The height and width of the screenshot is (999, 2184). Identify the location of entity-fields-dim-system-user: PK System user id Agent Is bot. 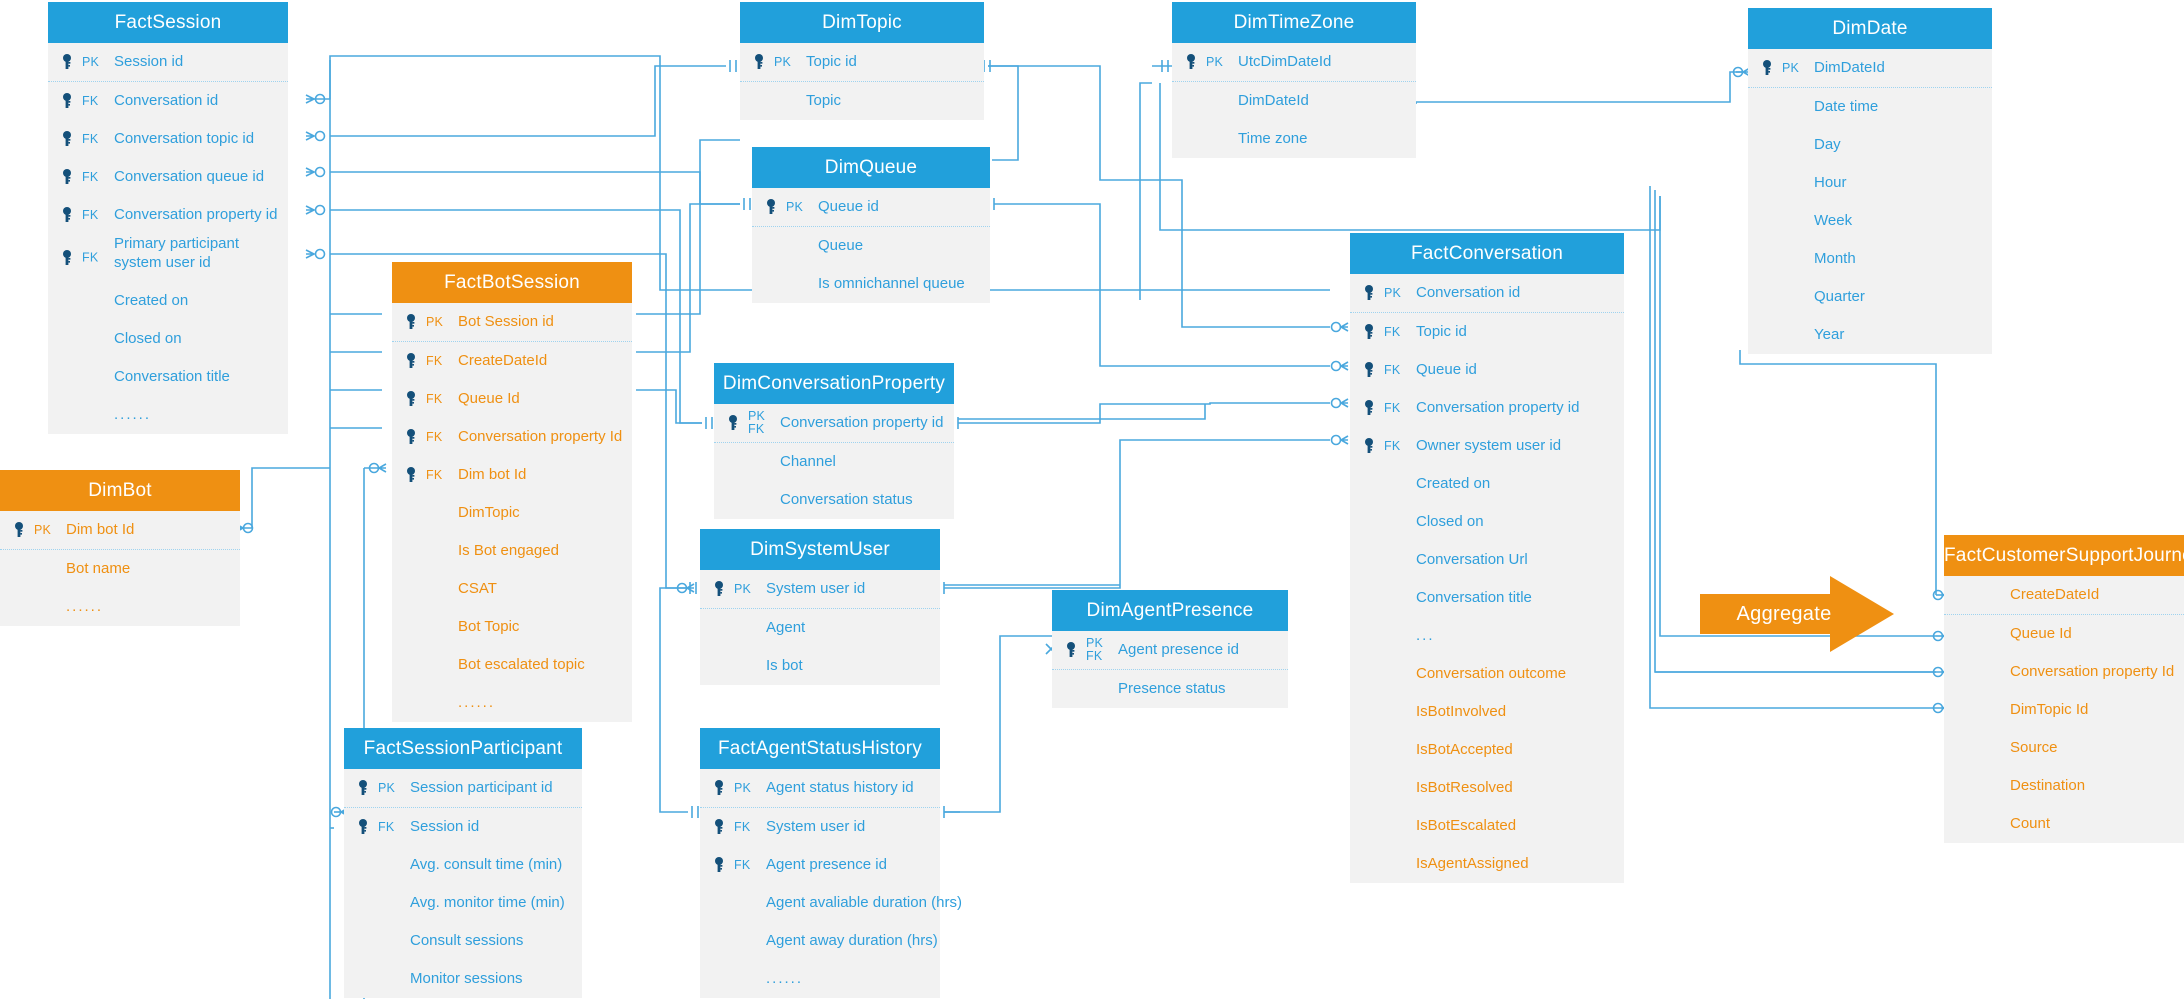
(820, 627).